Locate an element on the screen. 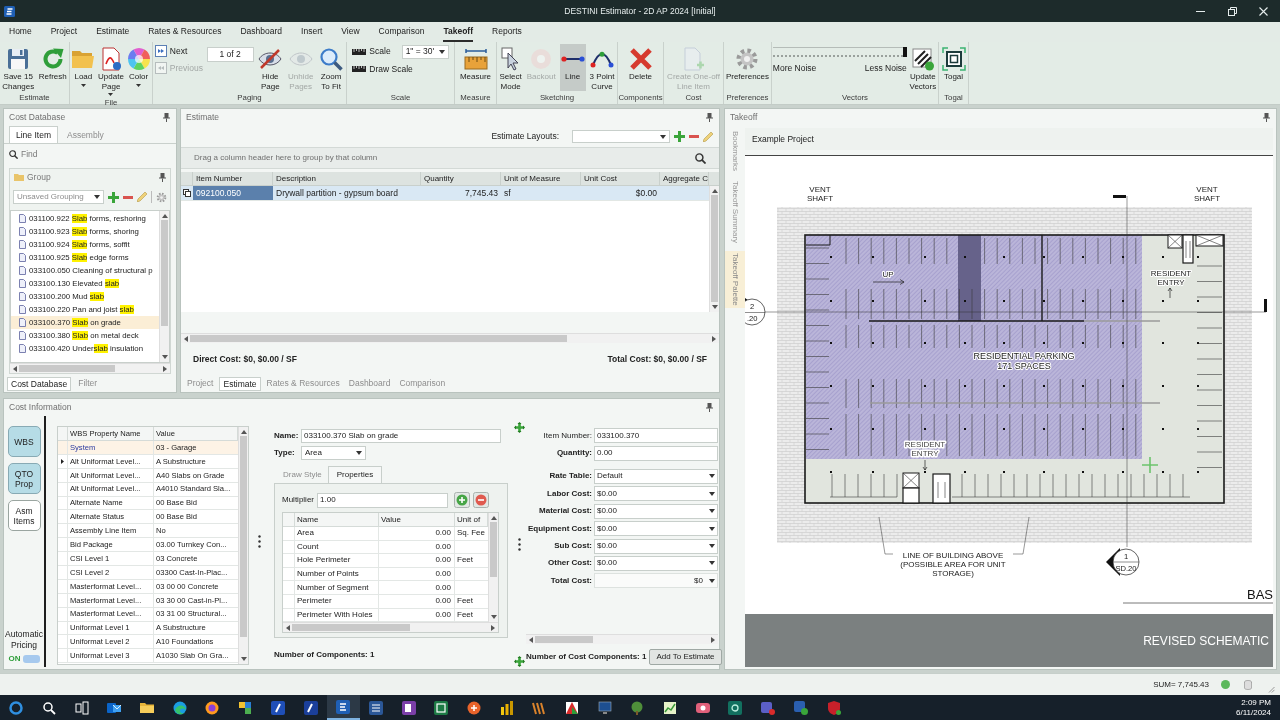 This screenshot has height=720, width=1280. togal-button: Togal is located at coordinates (953, 67).